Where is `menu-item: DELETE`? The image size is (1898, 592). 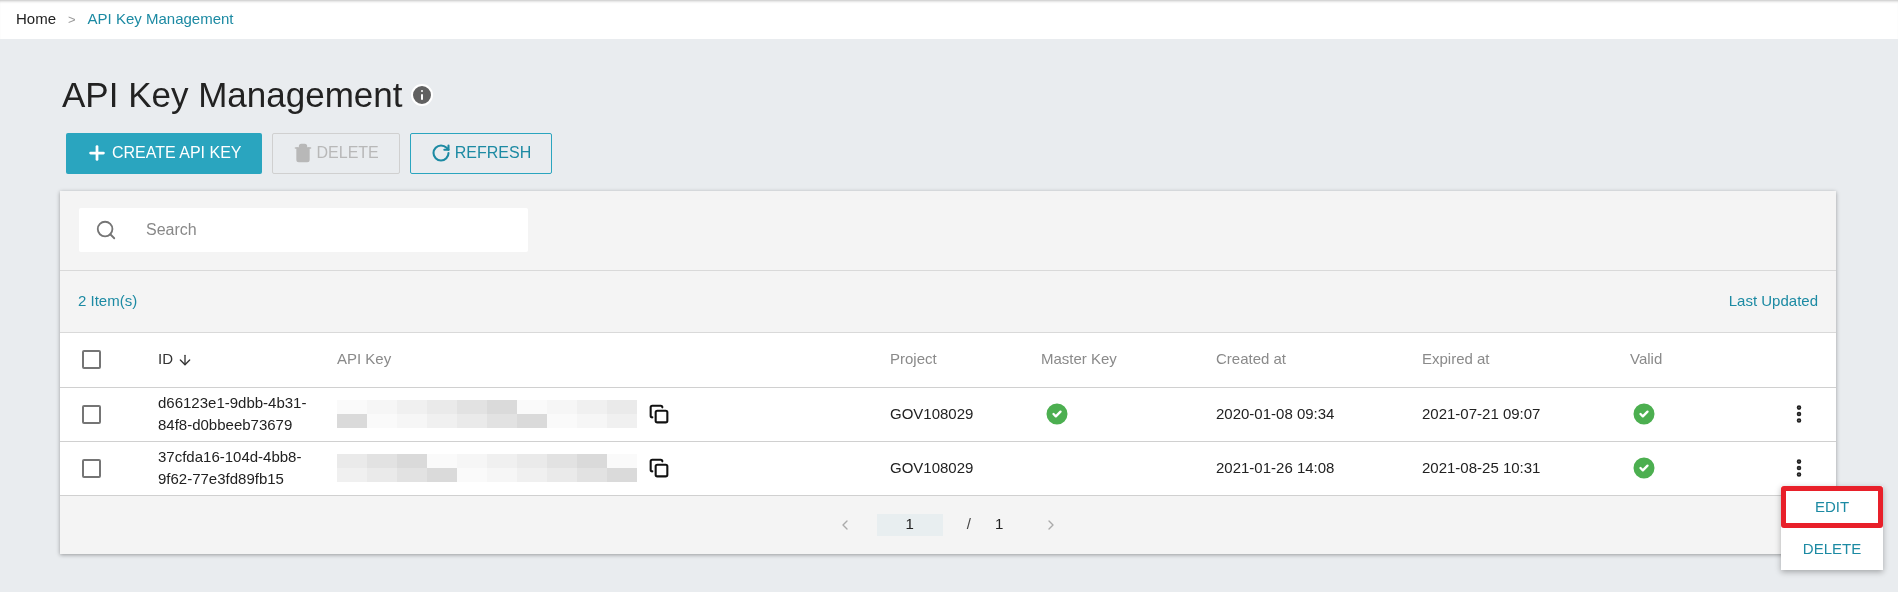
menu-item: DELETE is located at coordinates (1832, 549).